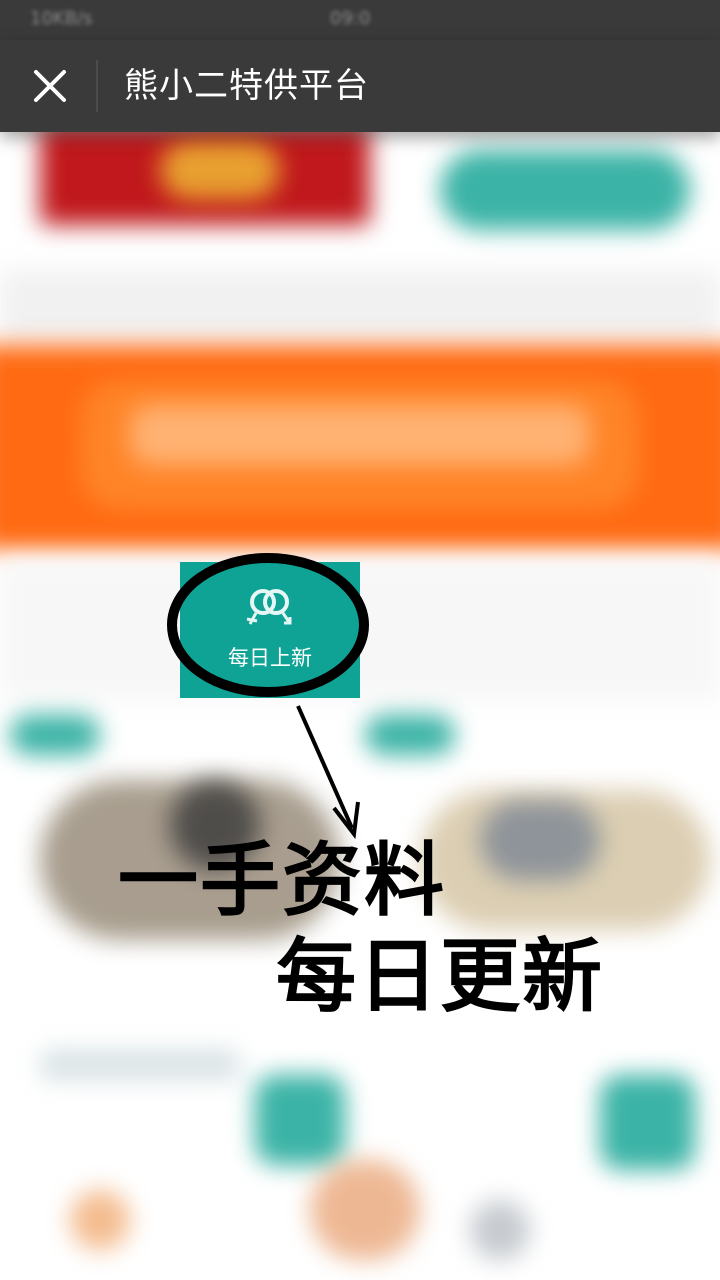  I want to click on blurred-card-text, so click(140, 1065).